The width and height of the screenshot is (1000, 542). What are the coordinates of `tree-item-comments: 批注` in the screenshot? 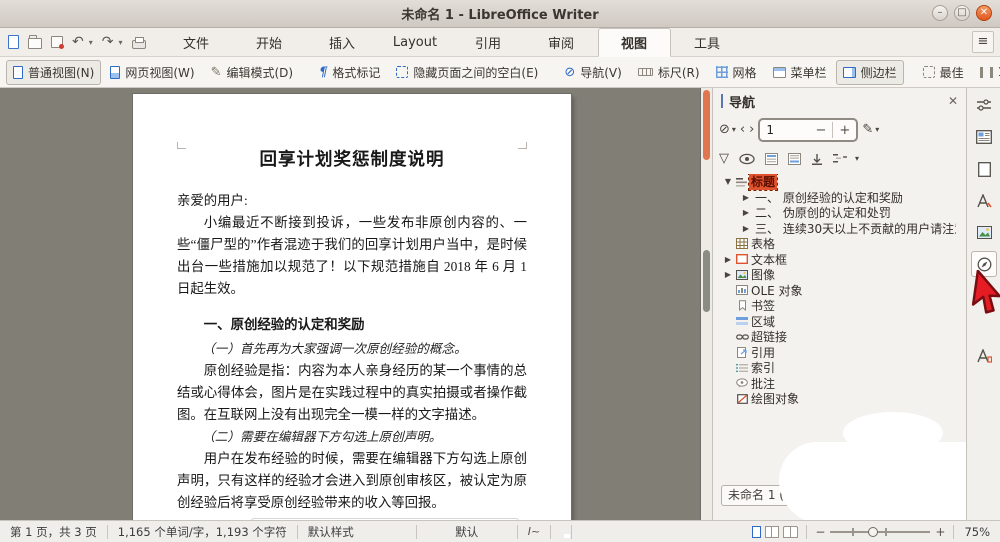 It's located at (838, 383).